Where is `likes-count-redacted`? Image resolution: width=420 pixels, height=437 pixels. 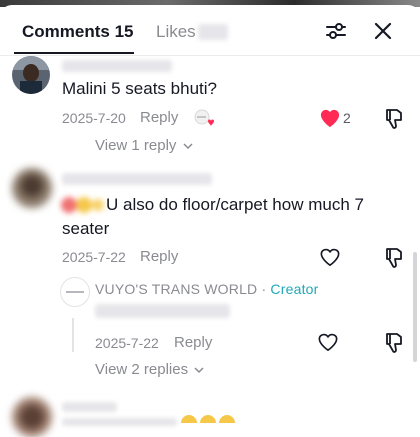
likes-count-redacted is located at coordinates (213, 32).